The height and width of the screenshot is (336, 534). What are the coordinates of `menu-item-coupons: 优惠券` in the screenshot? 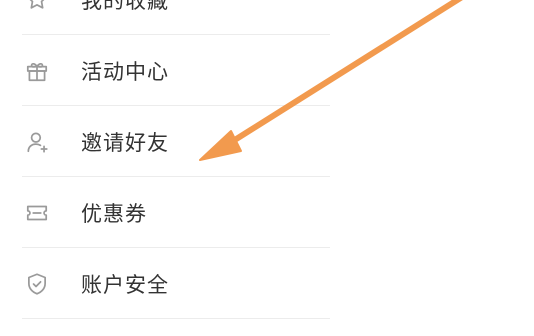 It's located at (165, 212).